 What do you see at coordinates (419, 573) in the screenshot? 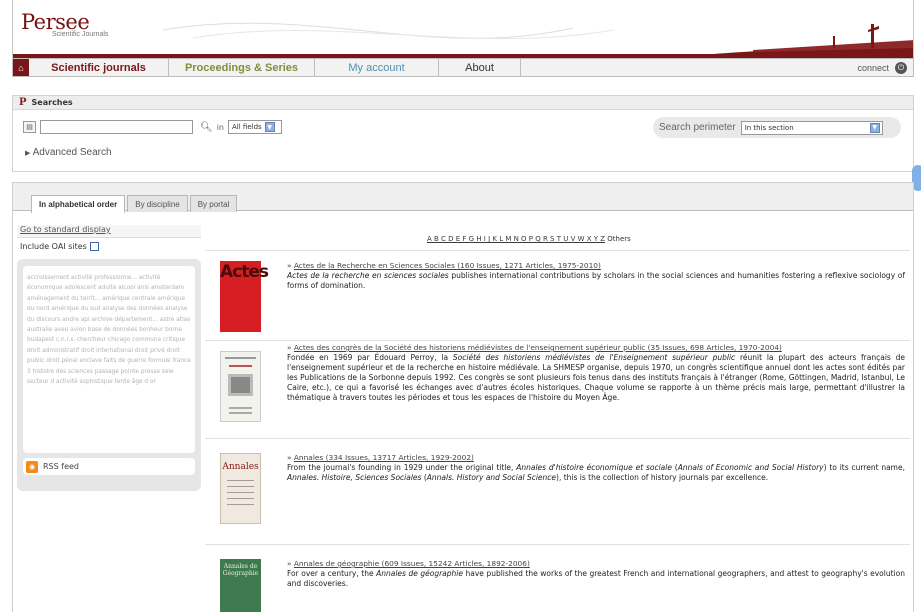
I see `desc-italic: Annales de géographie` at bounding box center [419, 573].